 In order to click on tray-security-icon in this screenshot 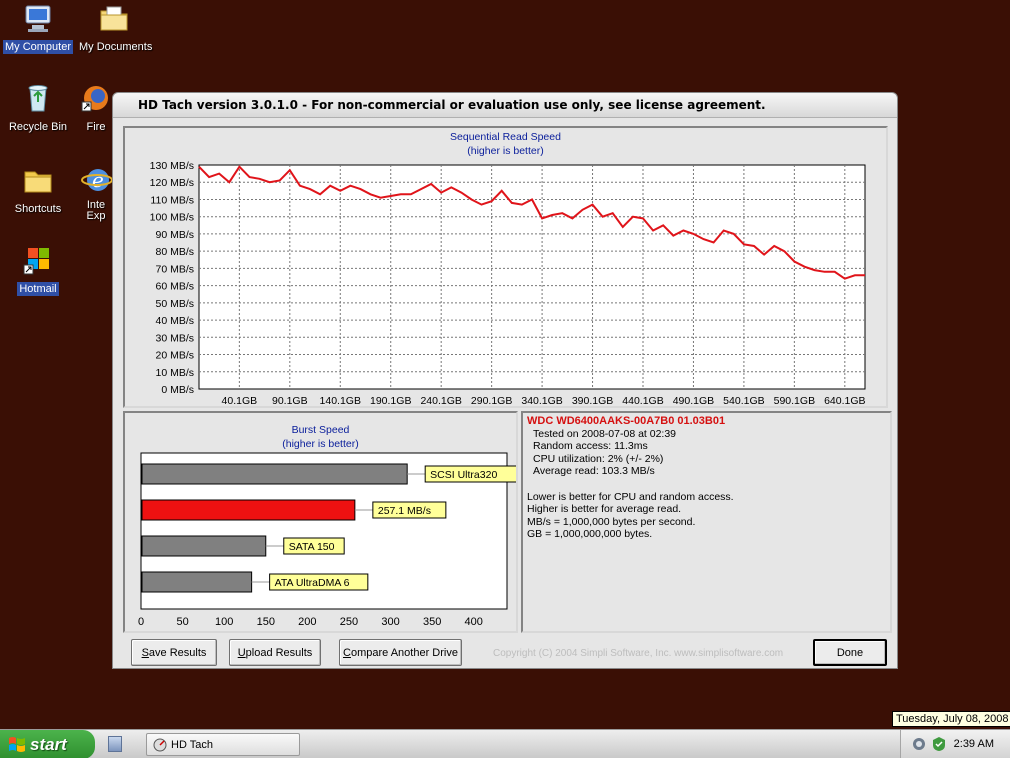, I will do `click(939, 744)`.